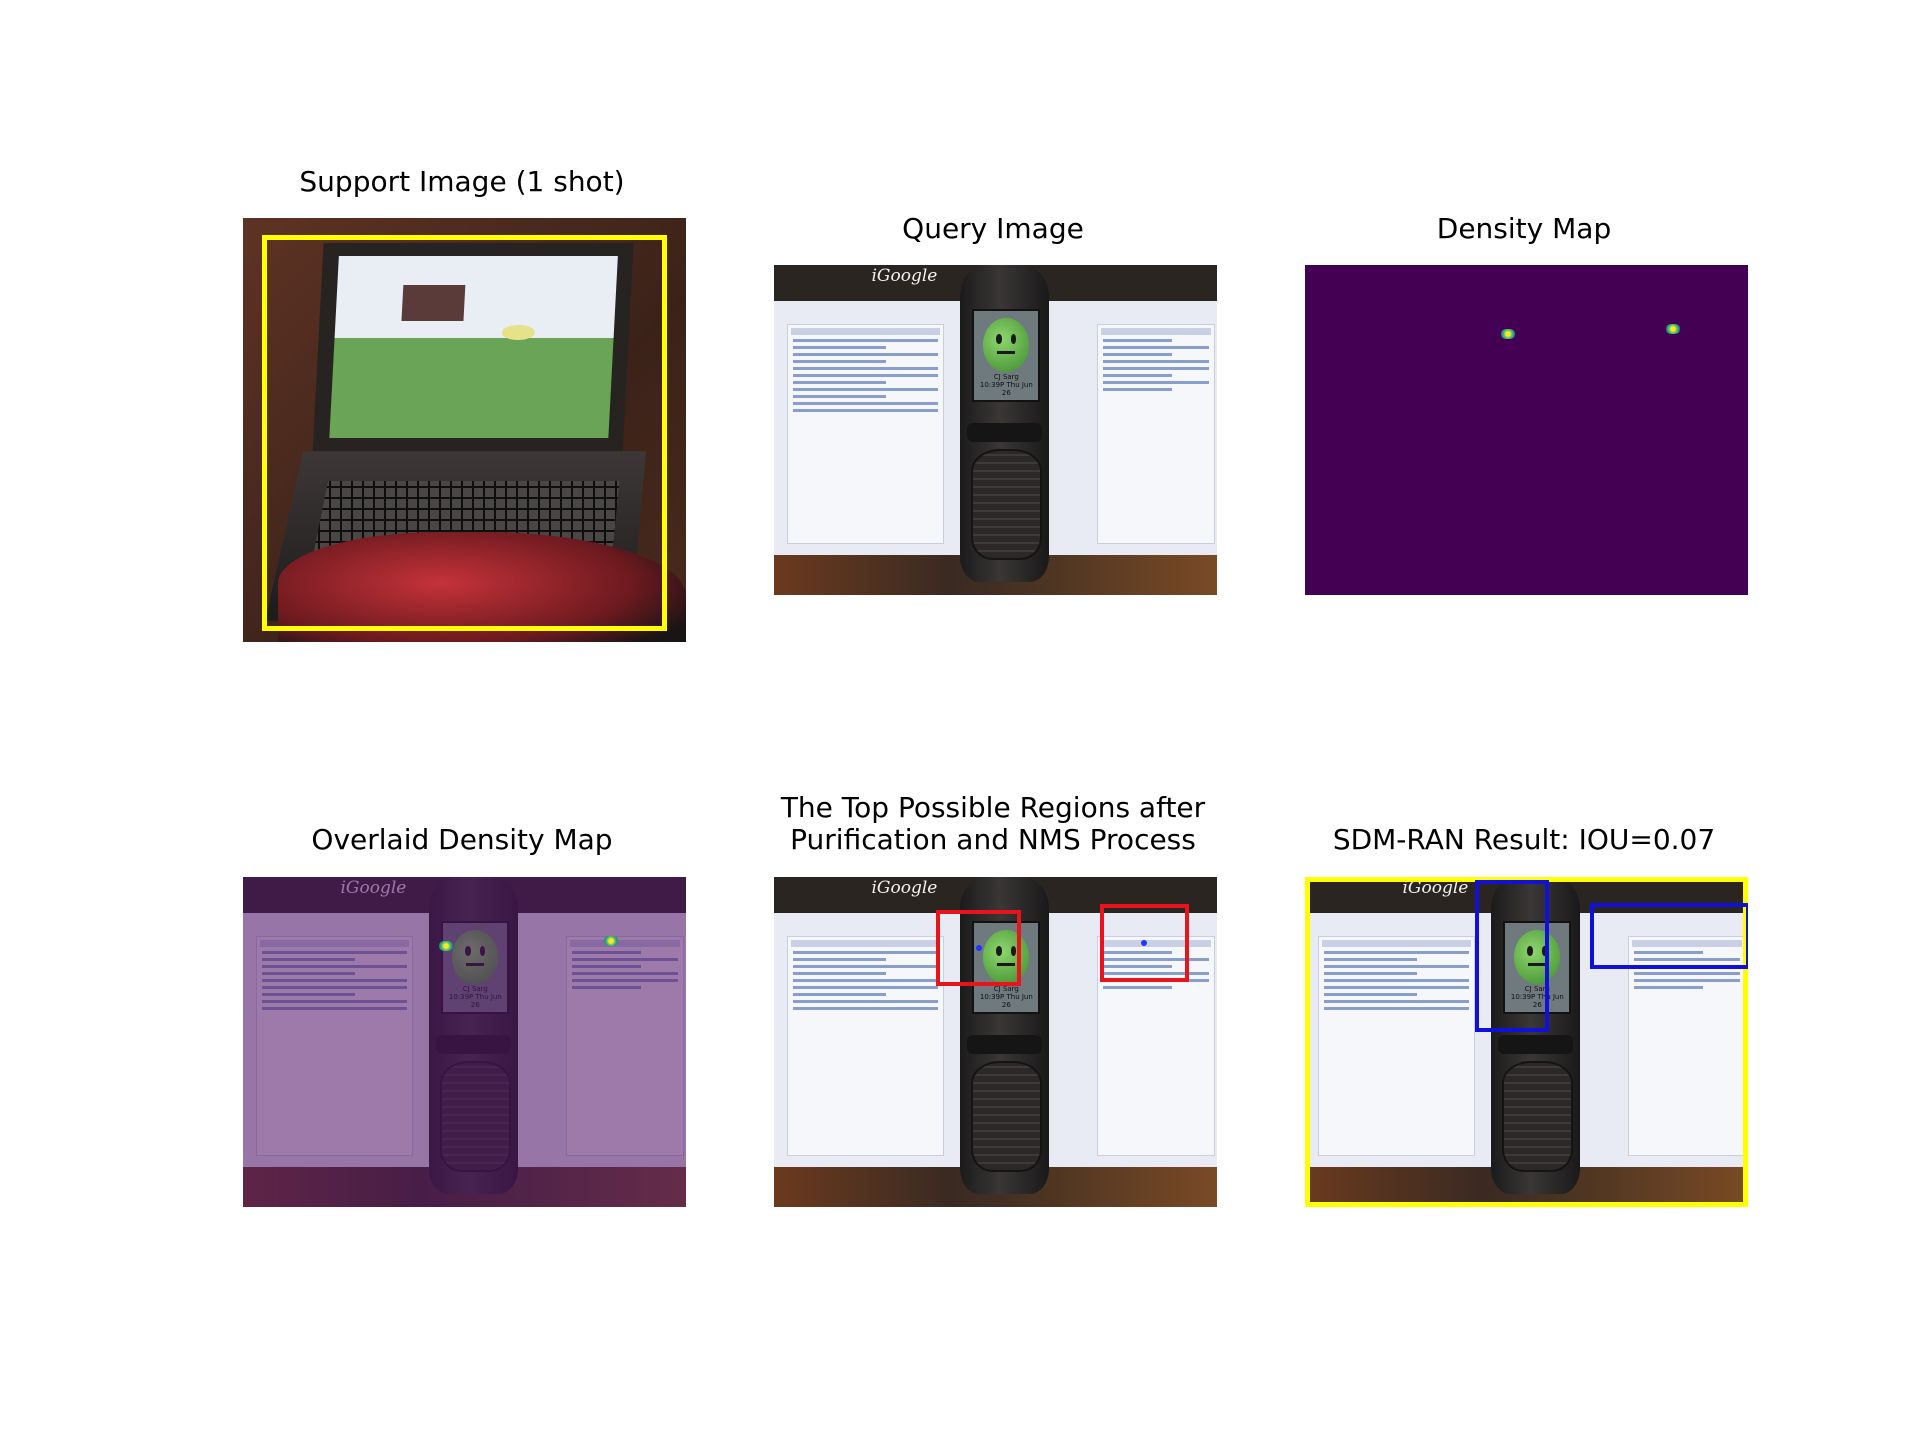  I want to click on density-overlay-tint, so click(464, 1042).